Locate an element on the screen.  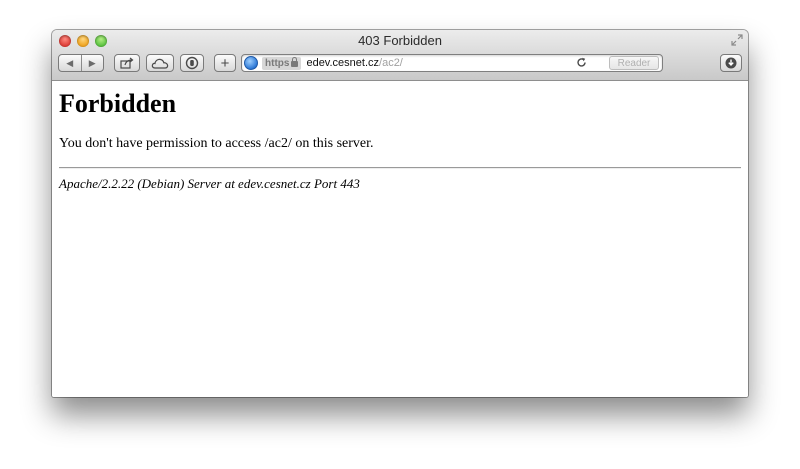
back-button: ◀ is located at coordinates (70, 63).